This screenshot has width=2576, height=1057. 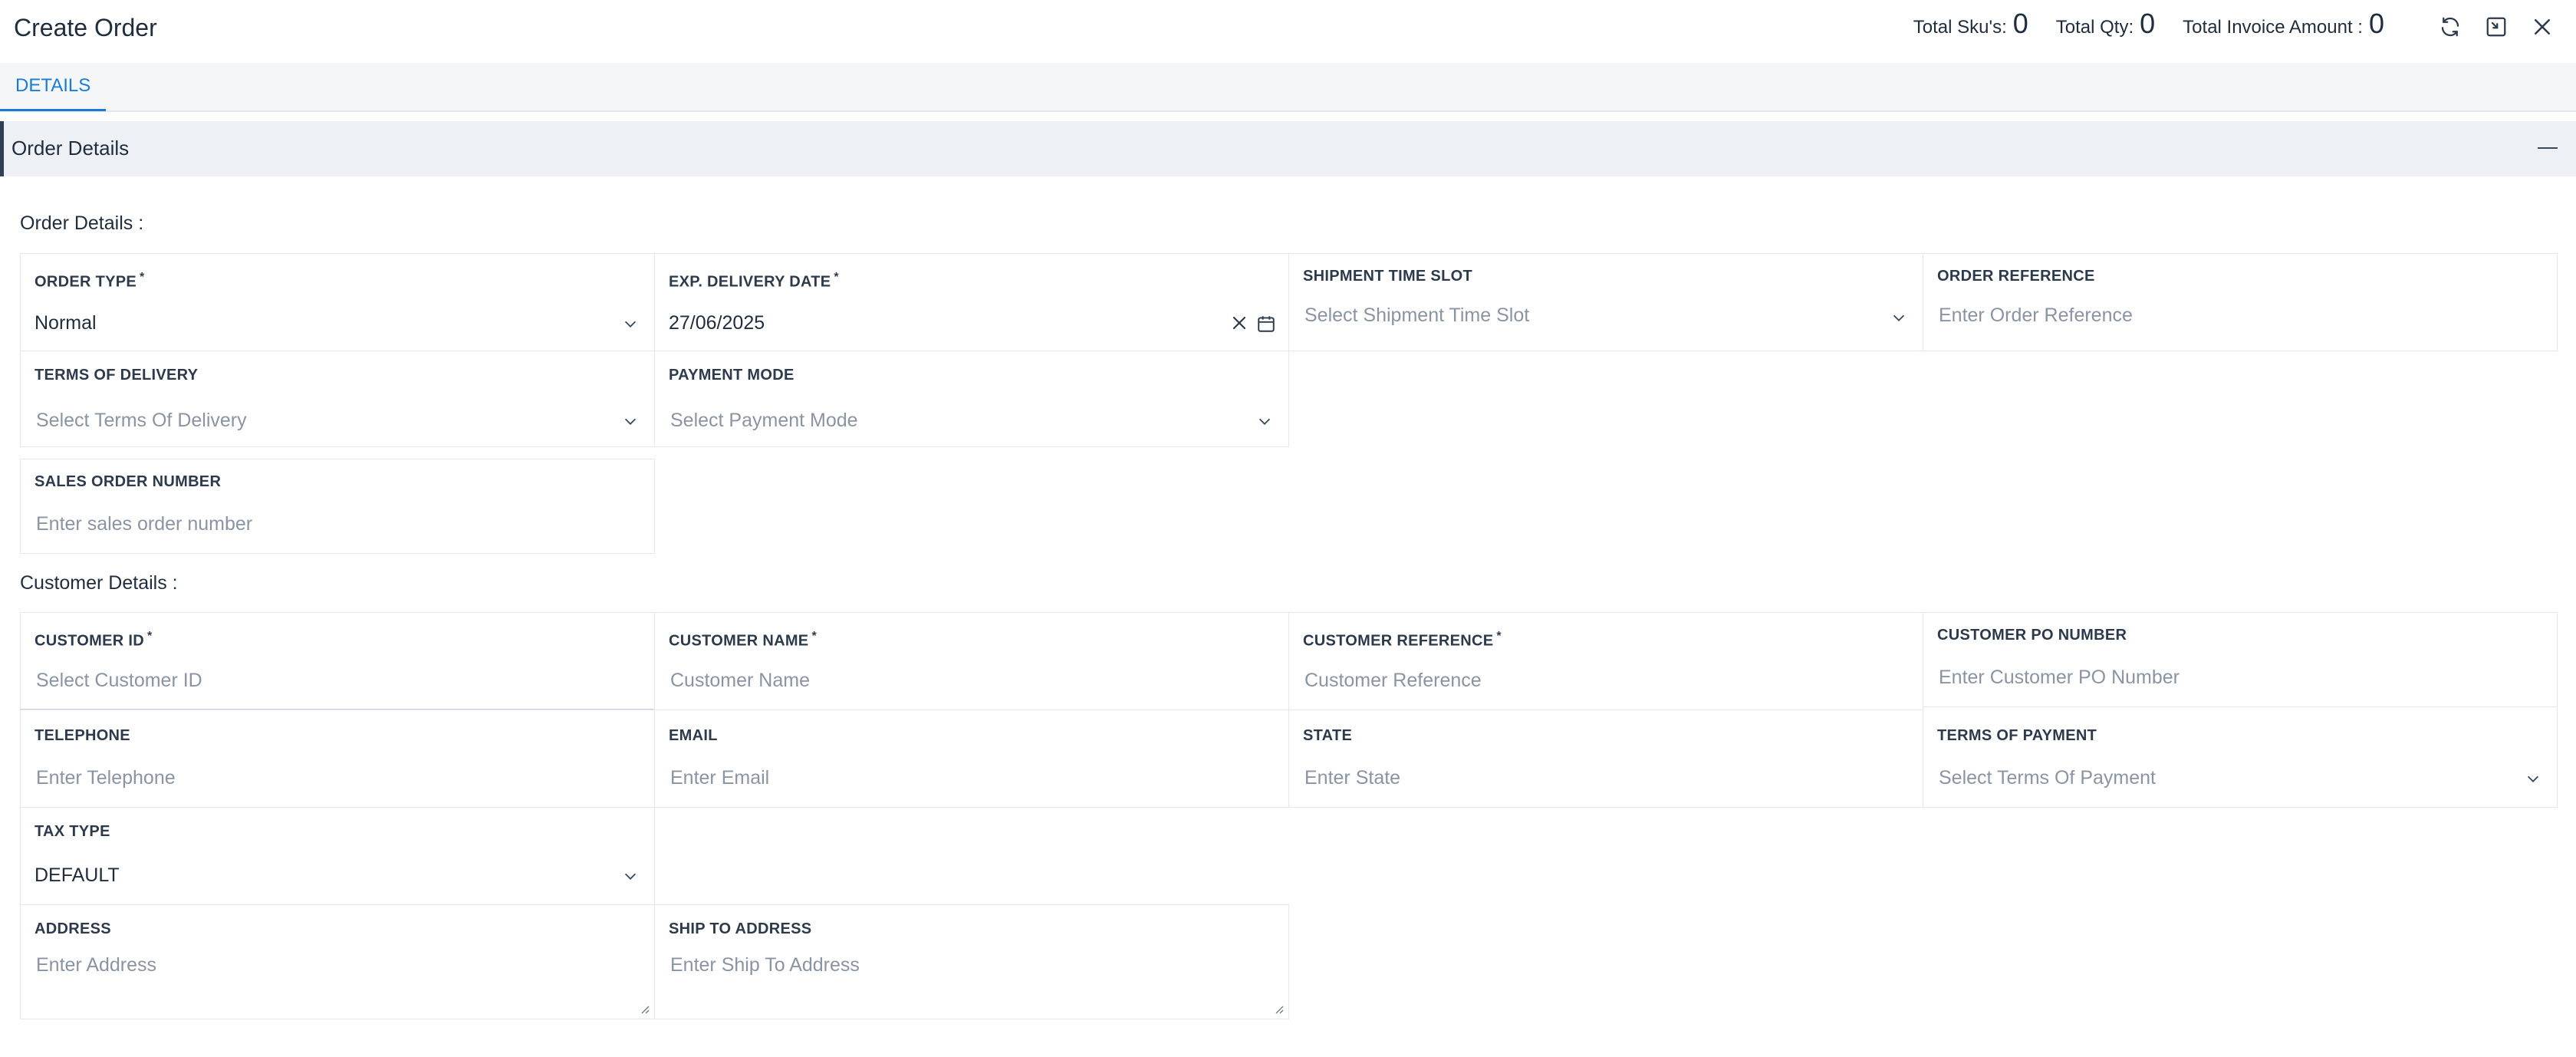 I want to click on terms-of-payment-label: TERMS OF PAYMENT, so click(x=2017, y=735).